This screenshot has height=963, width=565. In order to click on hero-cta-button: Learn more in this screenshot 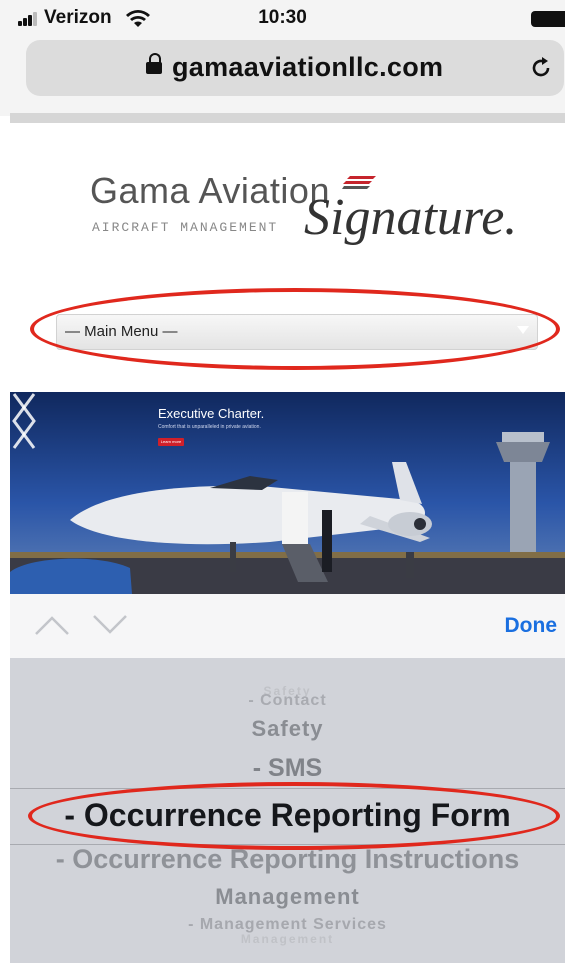, I will do `click(171, 442)`.